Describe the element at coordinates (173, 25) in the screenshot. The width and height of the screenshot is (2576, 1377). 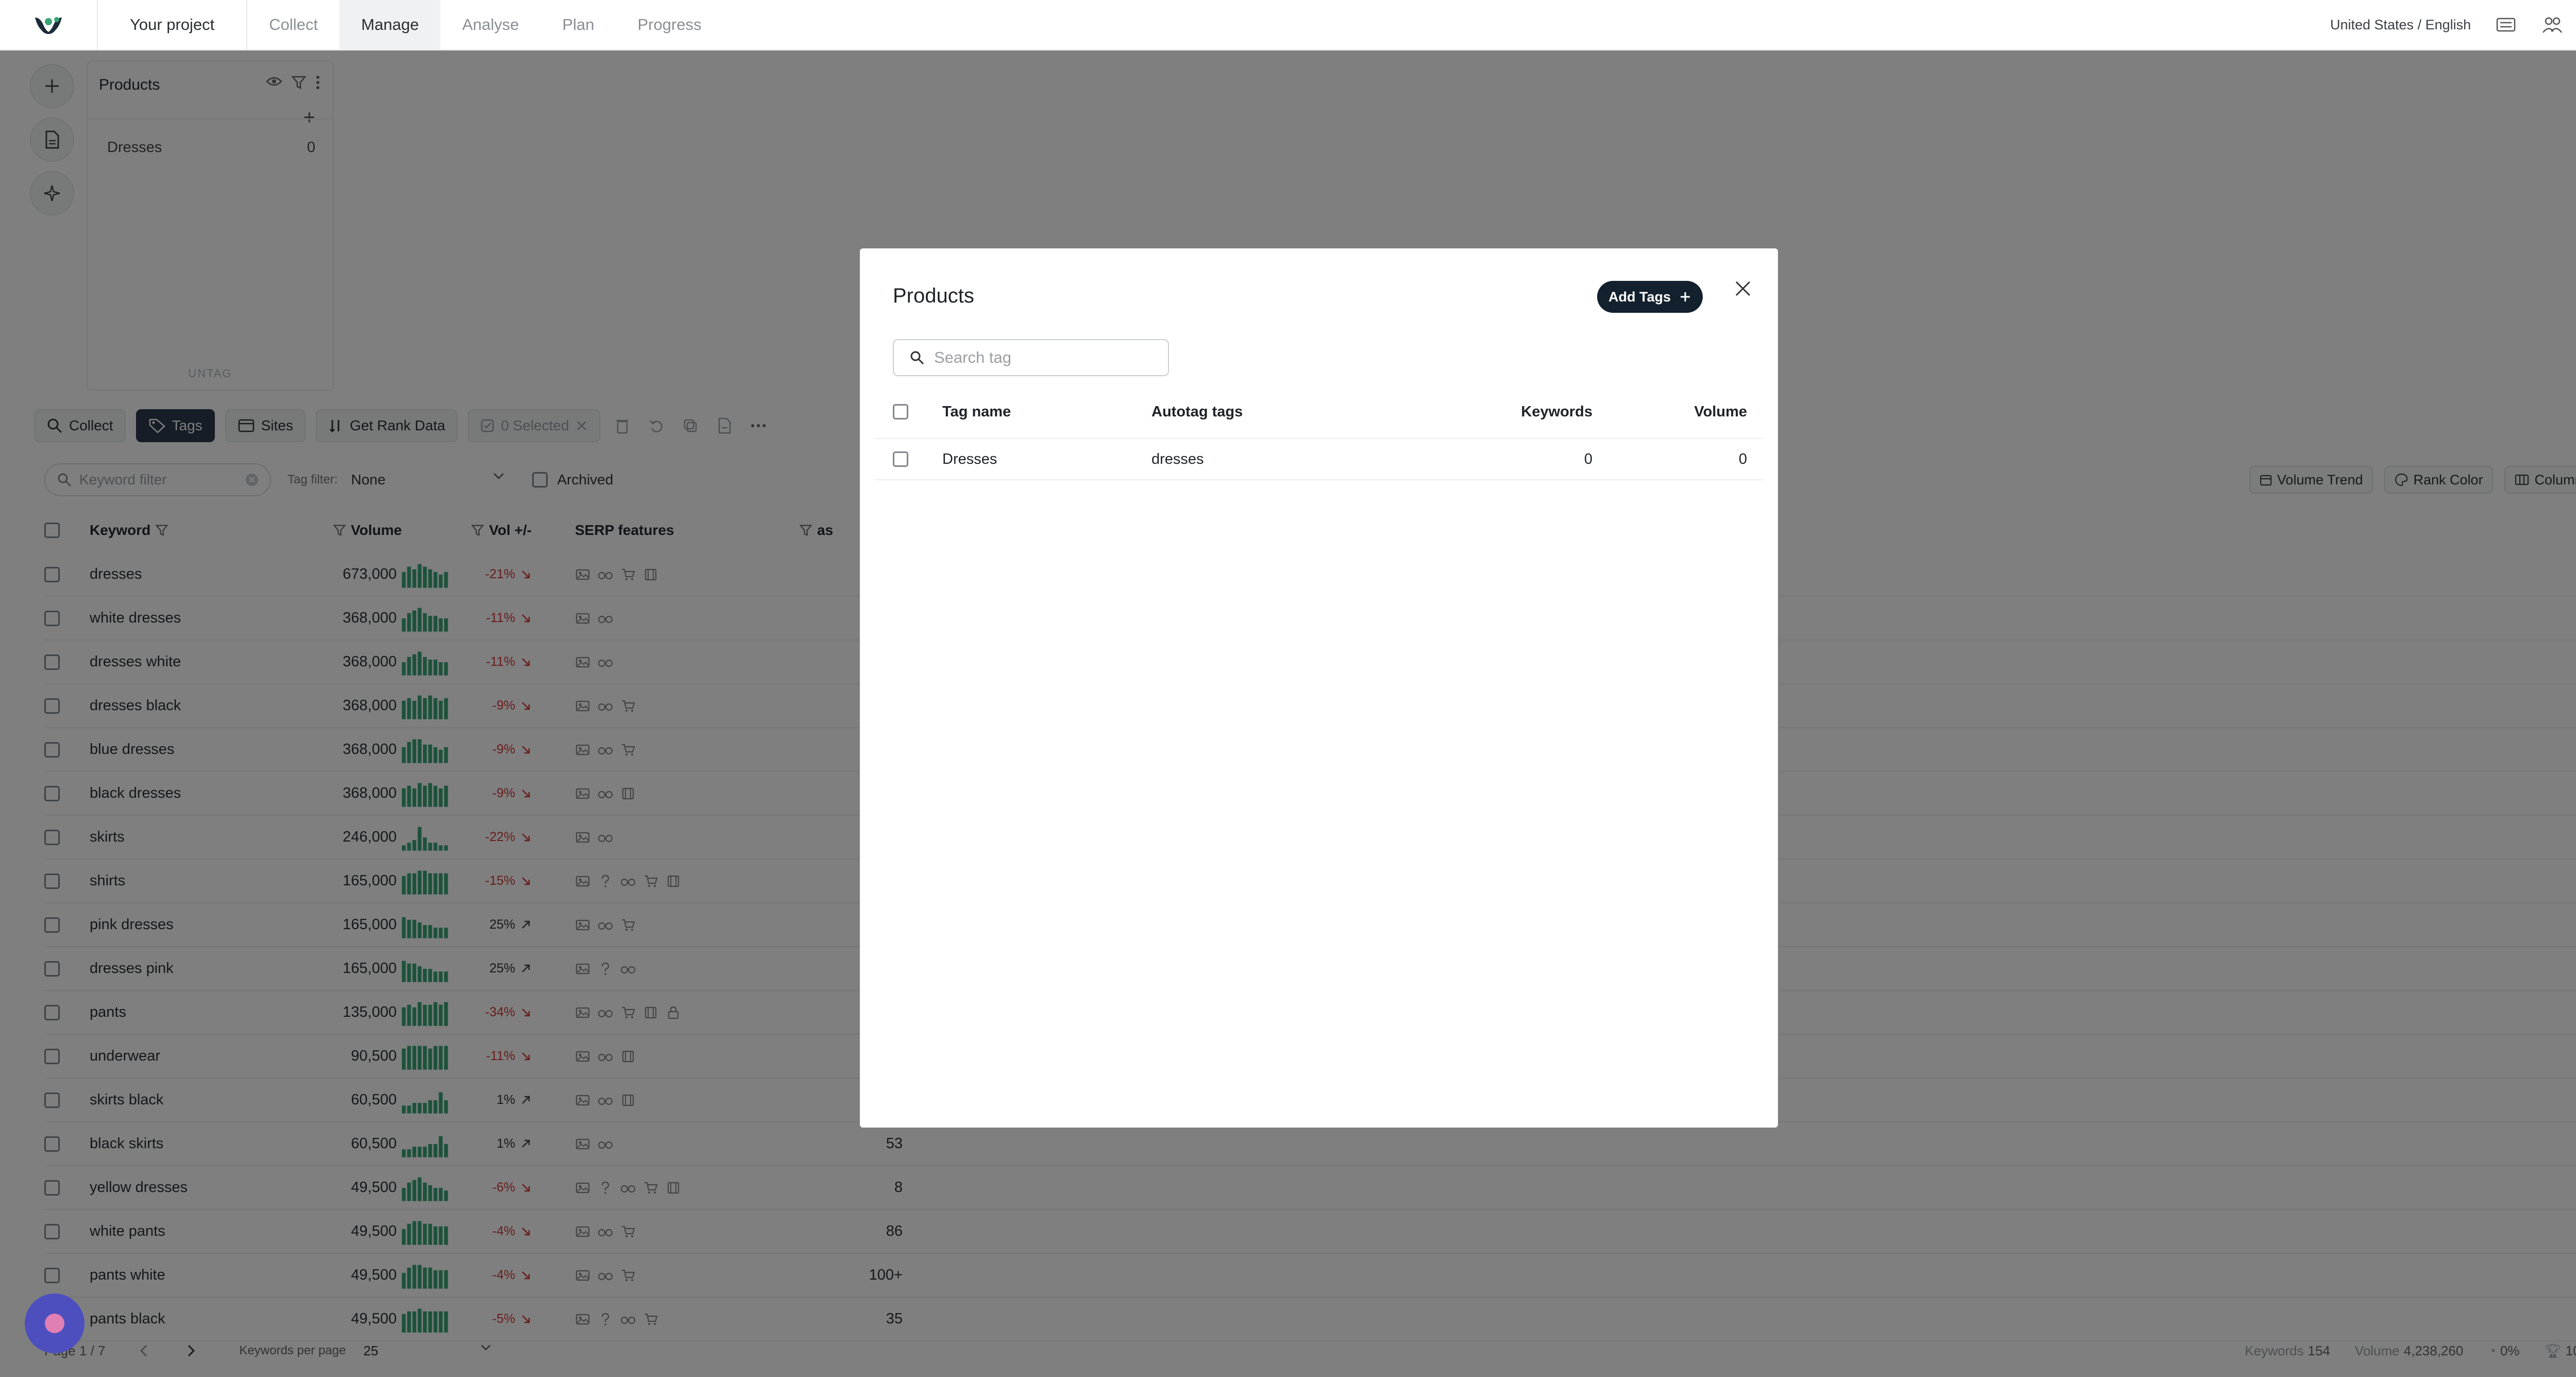
I see `project-selector: Your project` at that location.